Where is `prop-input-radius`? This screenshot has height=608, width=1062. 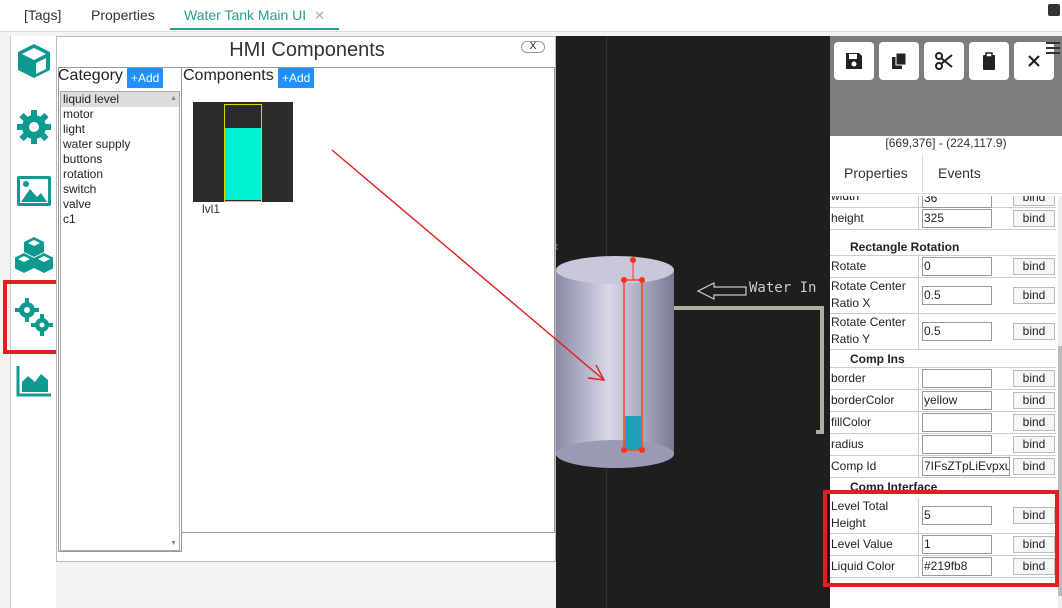
prop-input-radius is located at coordinates (957, 444).